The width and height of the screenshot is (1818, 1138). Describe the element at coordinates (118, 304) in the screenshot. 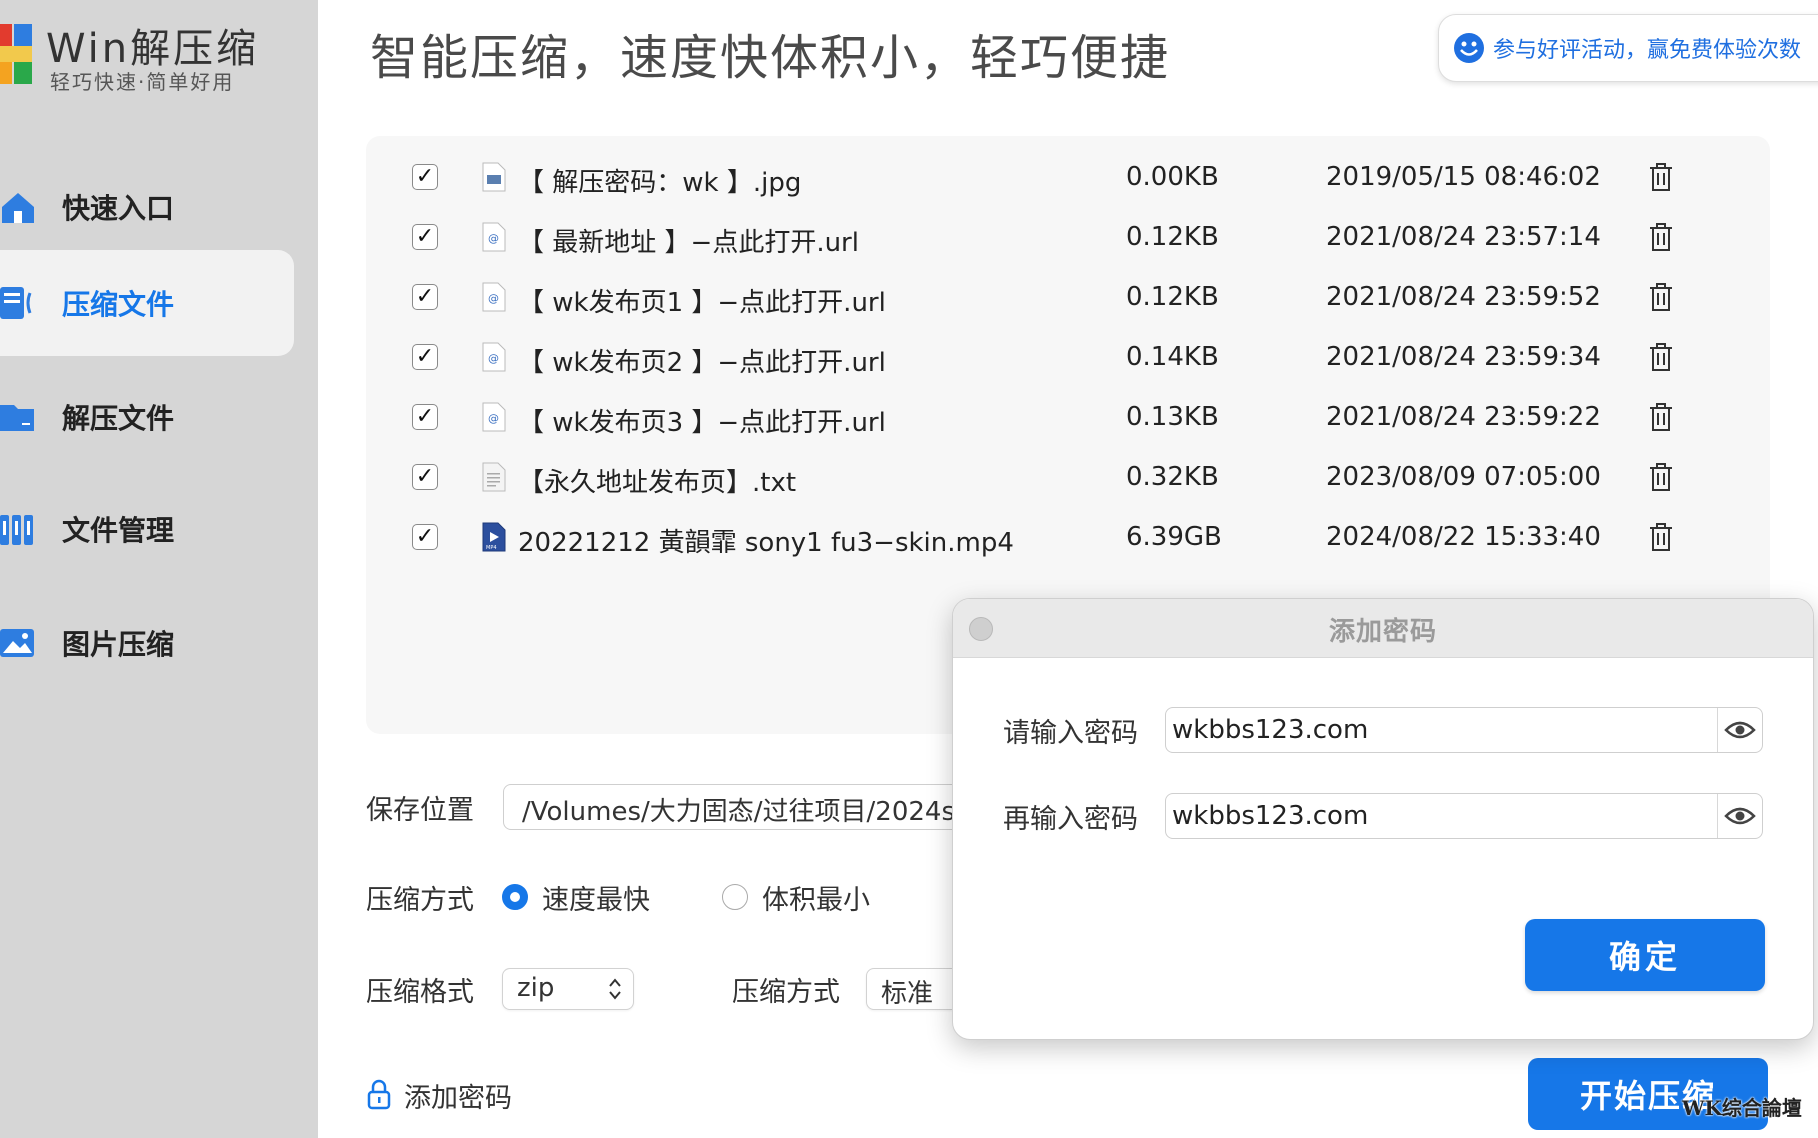

I see `sidebar-item-label: 压缩文件` at that location.